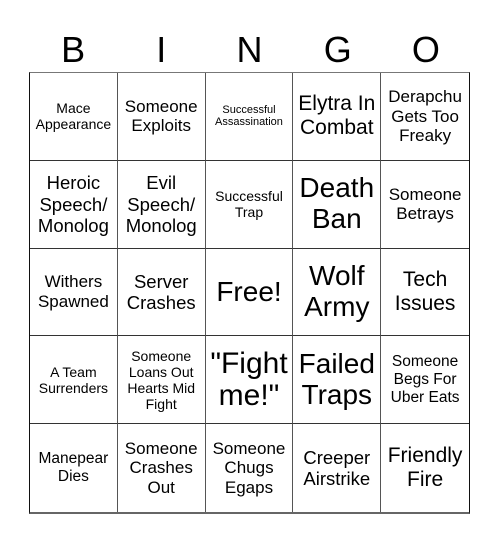 The height and width of the screenshot is (544, 500). I want to click on free-space-cell: Free!, so click(249, 292).